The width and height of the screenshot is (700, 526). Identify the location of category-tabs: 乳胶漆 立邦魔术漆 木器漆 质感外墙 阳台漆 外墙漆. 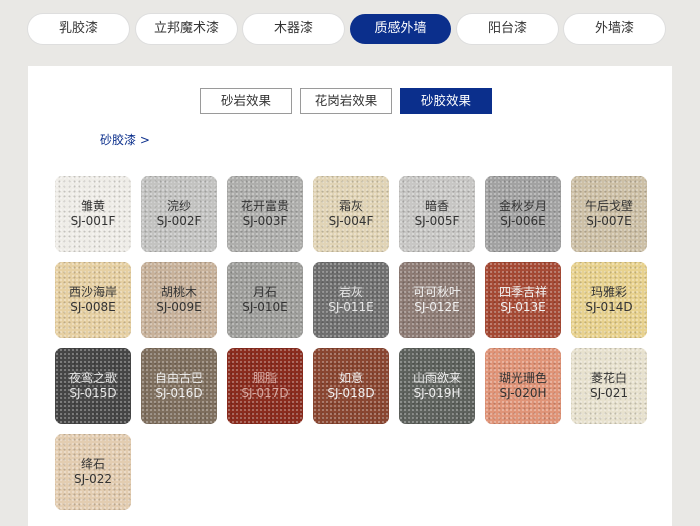
(349, 30).